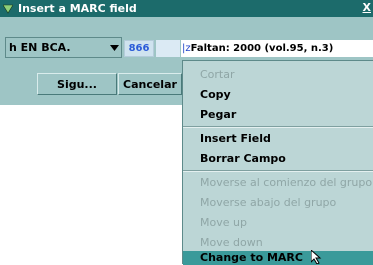 The height and width of the screenshot is (265, 373). I want to click on menu-item-cut: Cortar, so click(278, 74).